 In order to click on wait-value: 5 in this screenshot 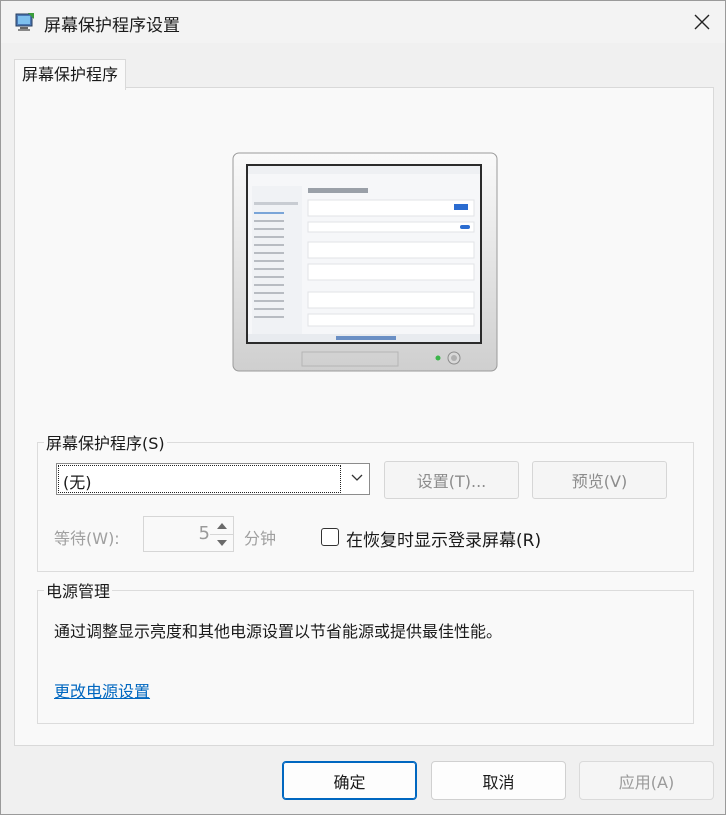, I will do `click(177, 534)`.